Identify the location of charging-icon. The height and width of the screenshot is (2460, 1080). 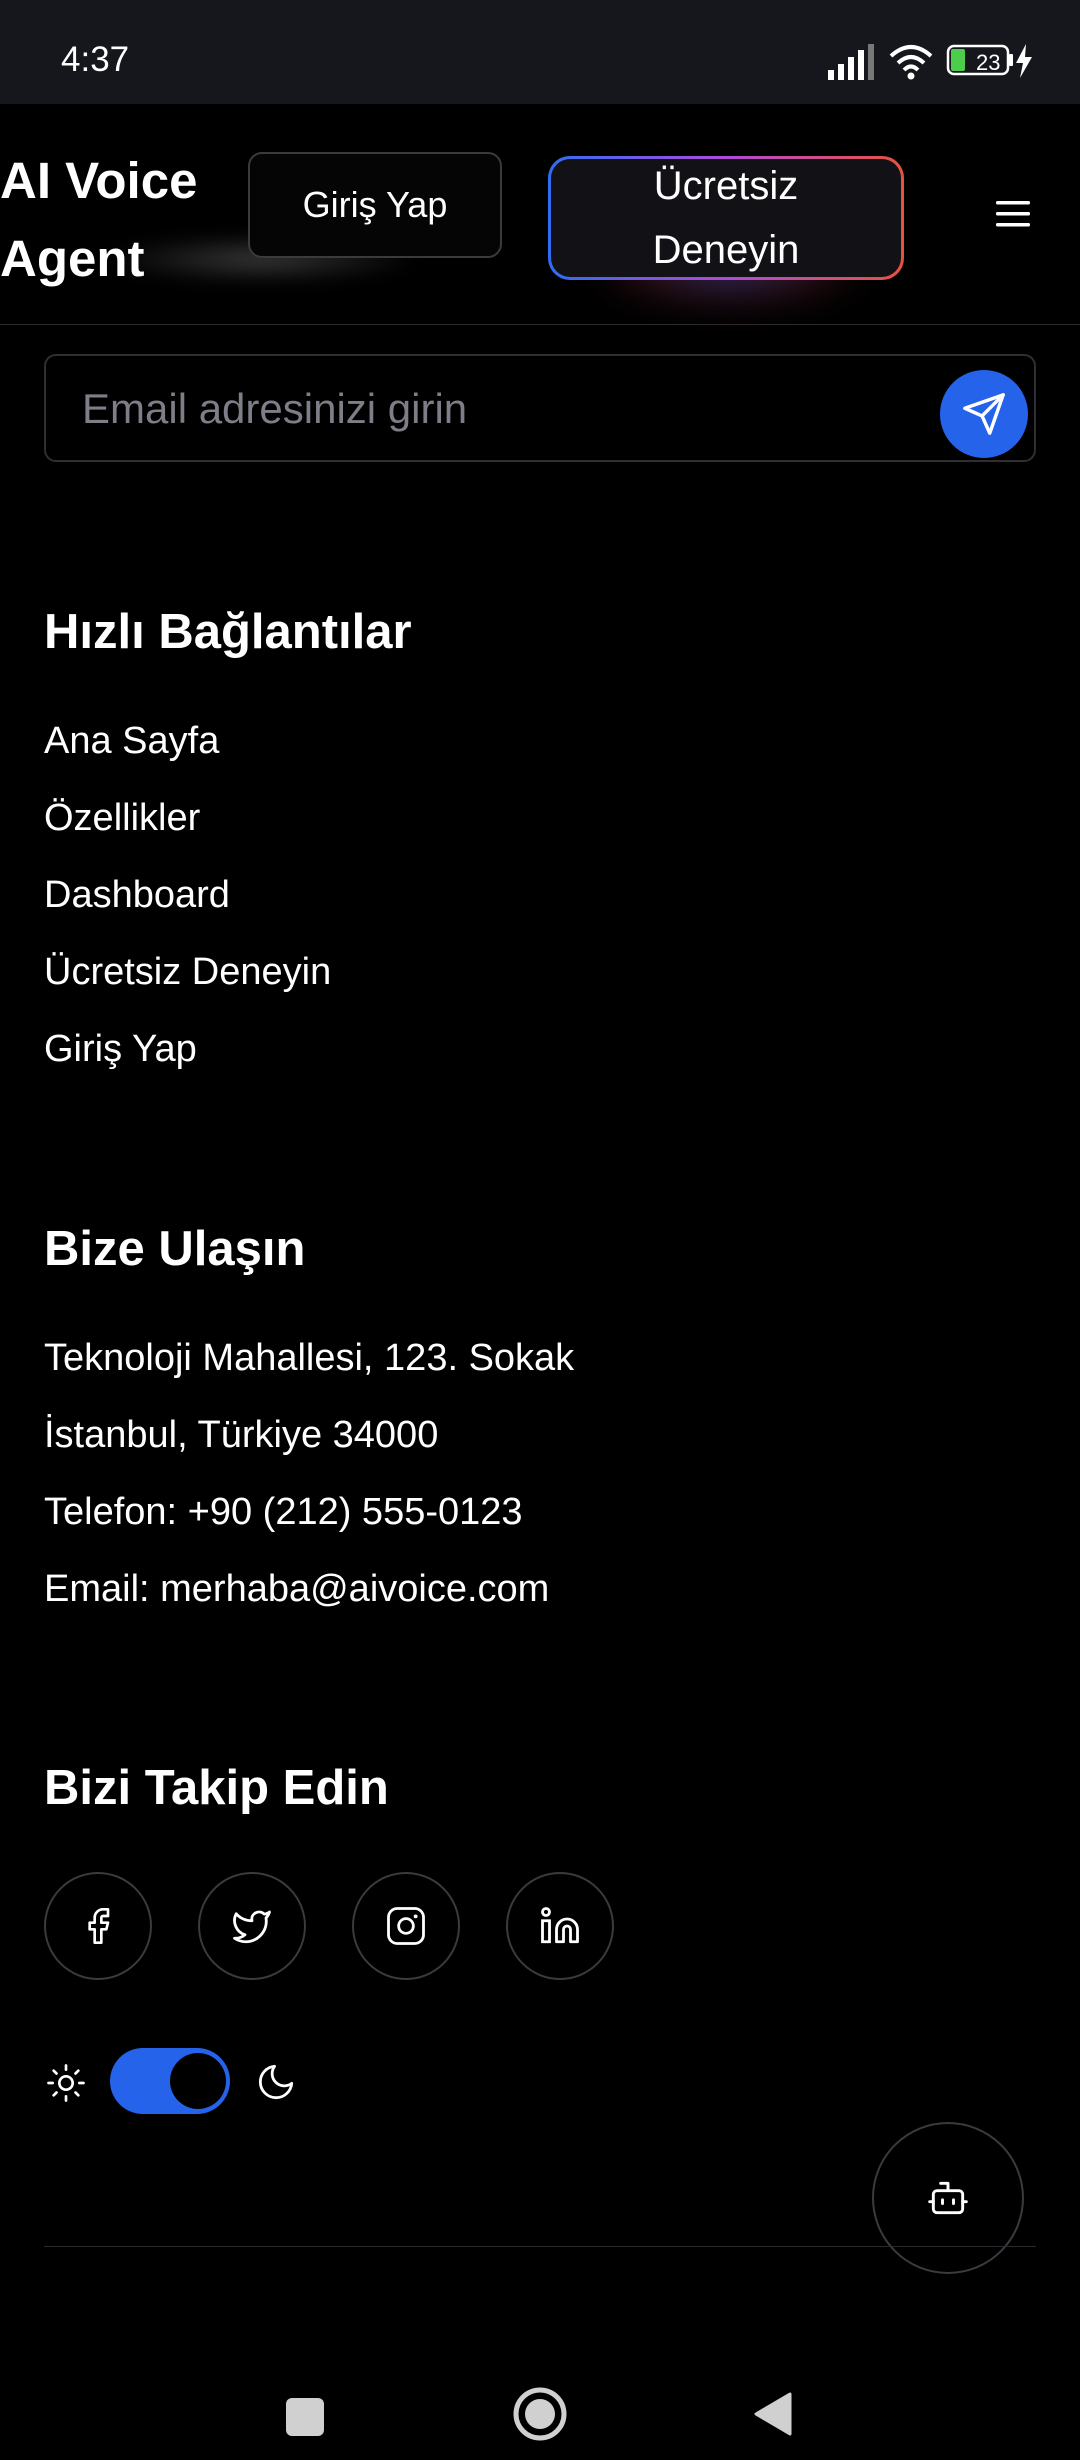
(1024, 61).